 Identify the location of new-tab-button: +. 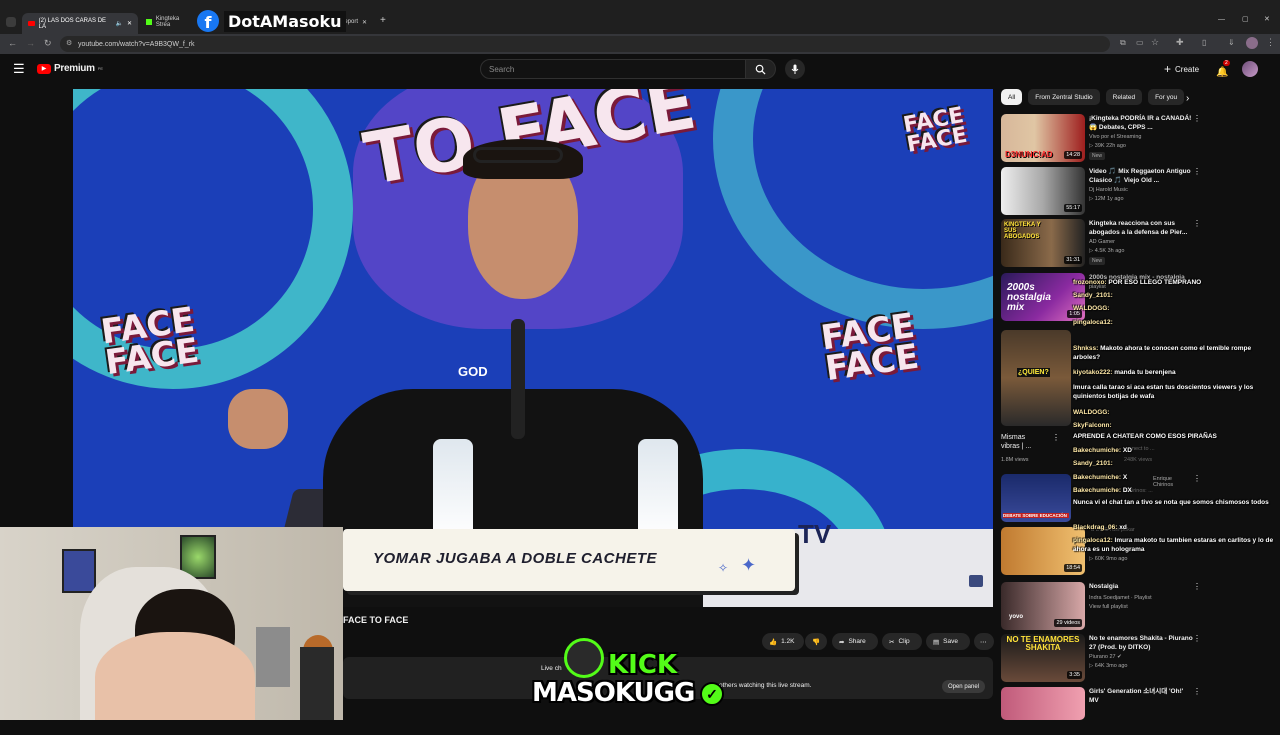
(383, 20).